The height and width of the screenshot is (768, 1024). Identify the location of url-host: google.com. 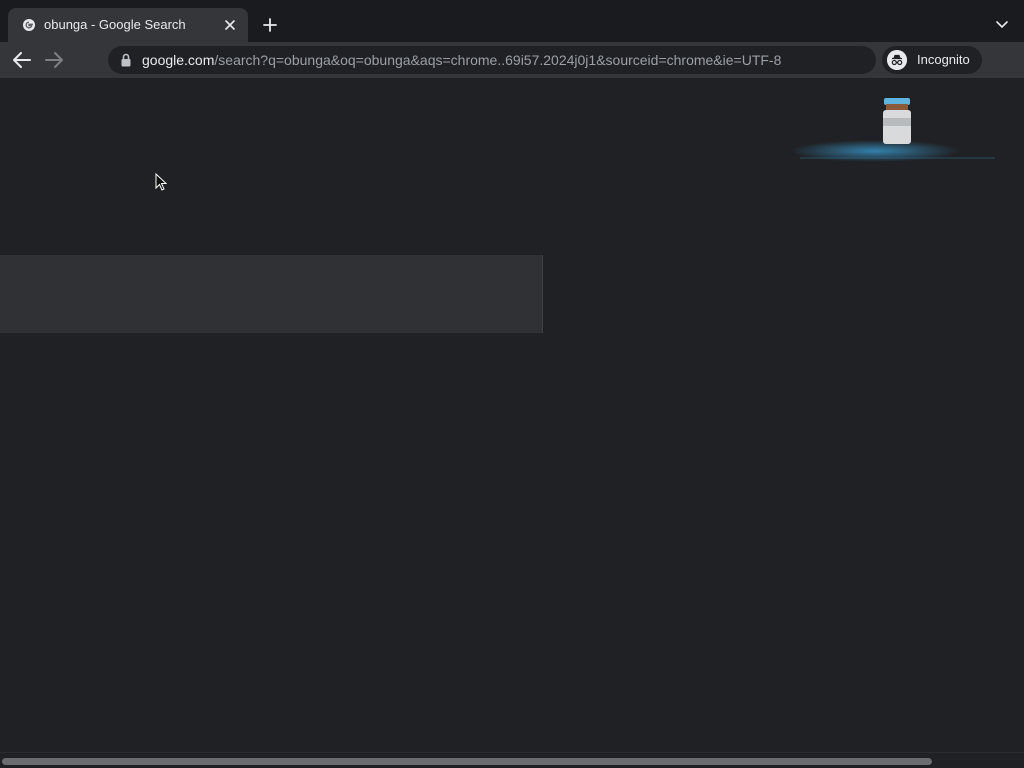
(178, 60).